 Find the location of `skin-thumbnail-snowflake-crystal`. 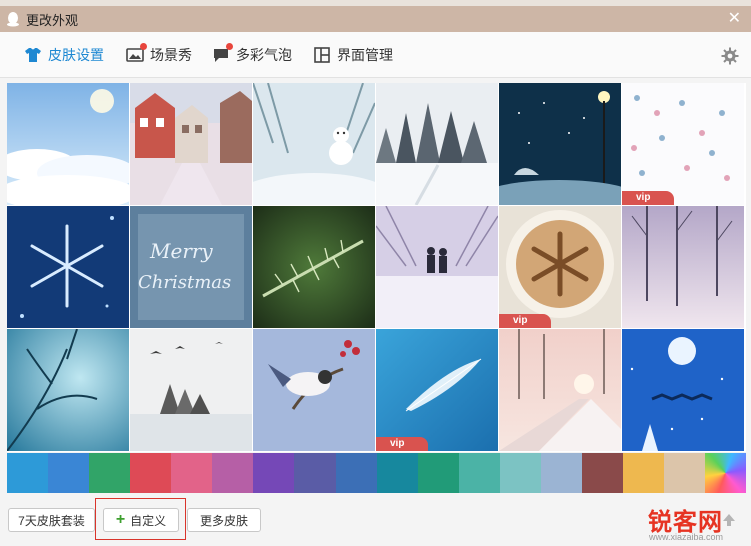

skin-thumbnail-snowflake-crystal is located at coordinates (68, 267).